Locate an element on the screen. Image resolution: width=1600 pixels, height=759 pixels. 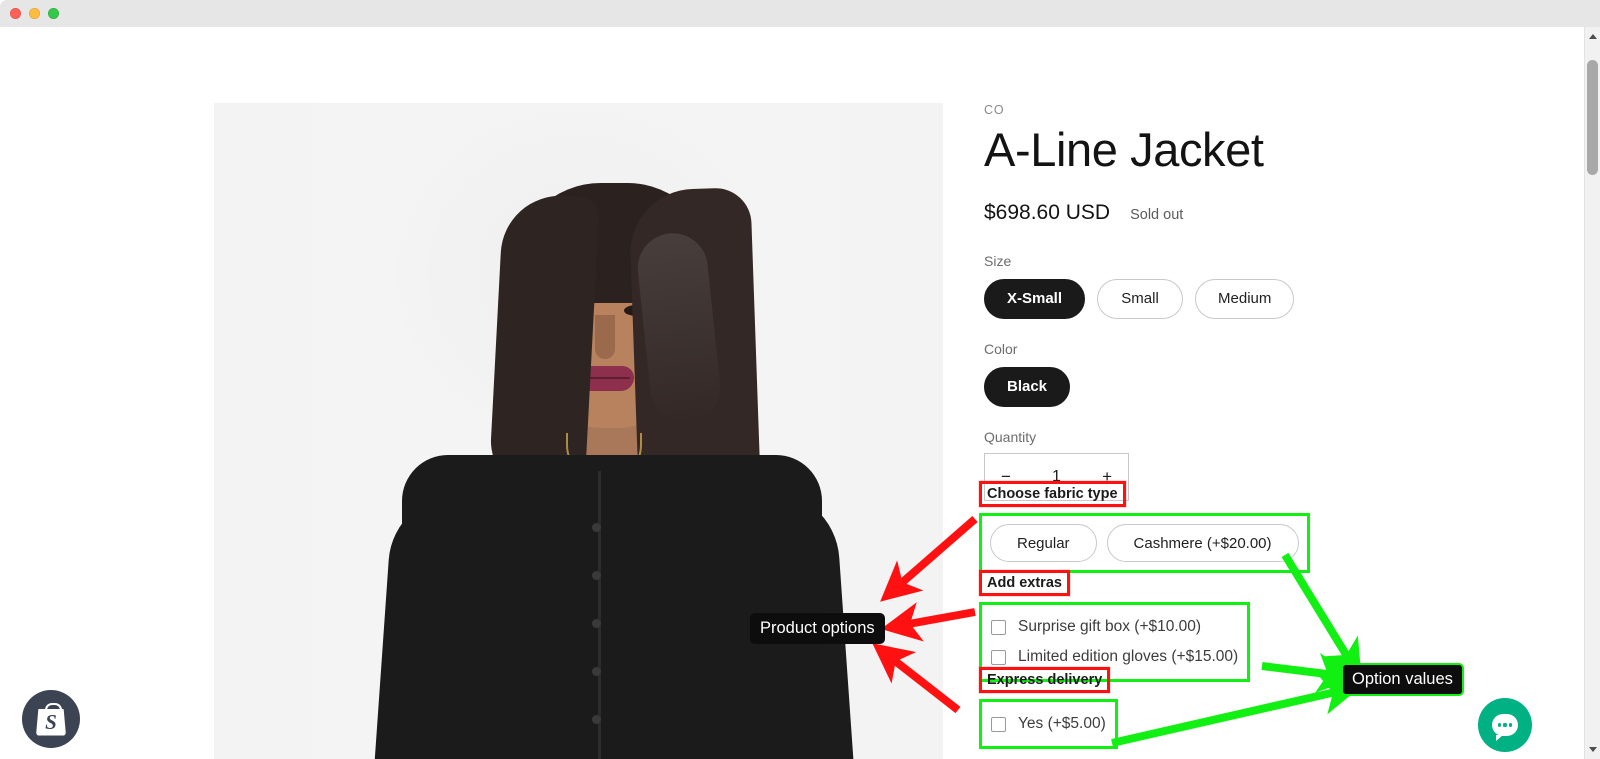
model-nose is located at coordinates (605, 337).